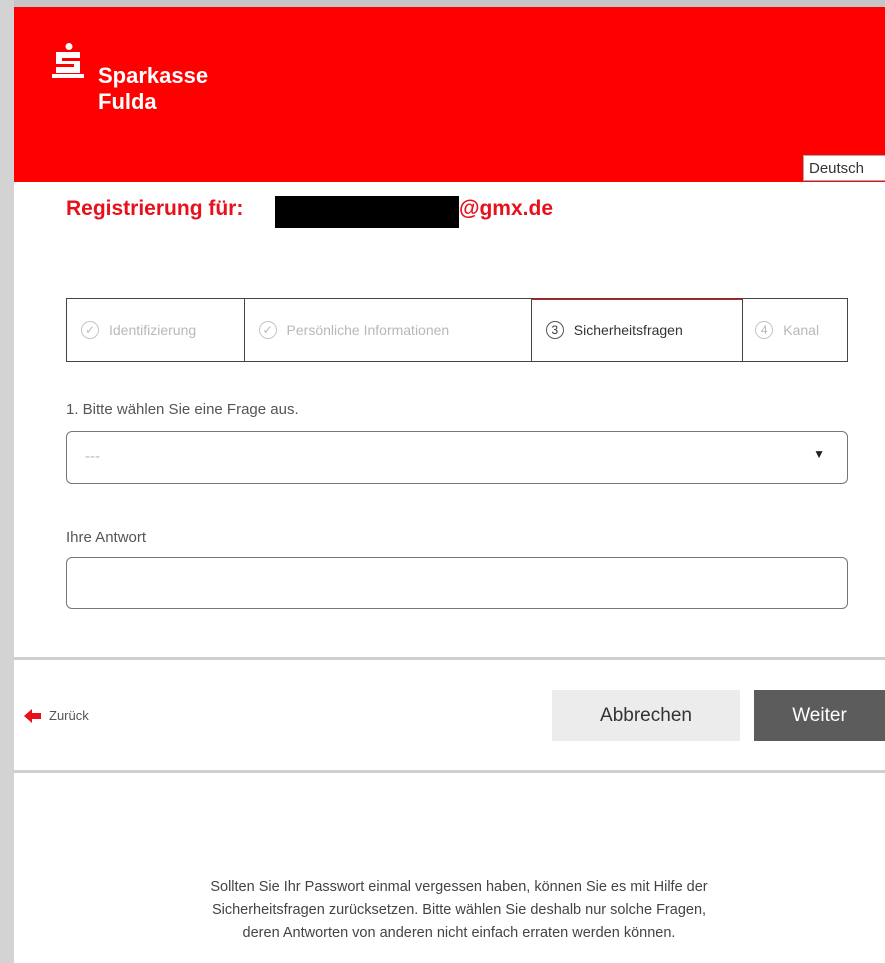 Image resolution: width=885 pixels, height=963 pixels. Describe the element at coordinates (449, 771) in the screenshot. I see `divider-bottom` at that location.